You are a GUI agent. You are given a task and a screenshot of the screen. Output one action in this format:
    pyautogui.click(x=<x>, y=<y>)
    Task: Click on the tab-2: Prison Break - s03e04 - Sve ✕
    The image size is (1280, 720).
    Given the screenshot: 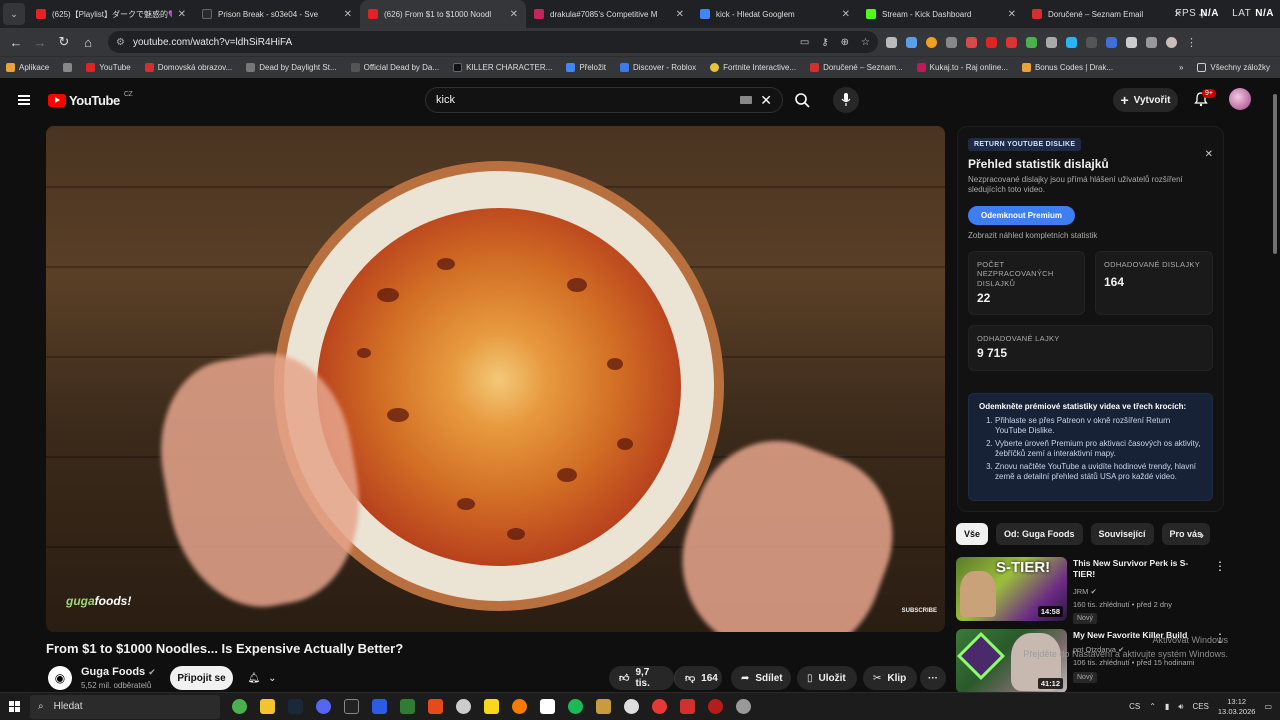 What is the action you would take?
    pyautogui.click(x=277, y=14)
    